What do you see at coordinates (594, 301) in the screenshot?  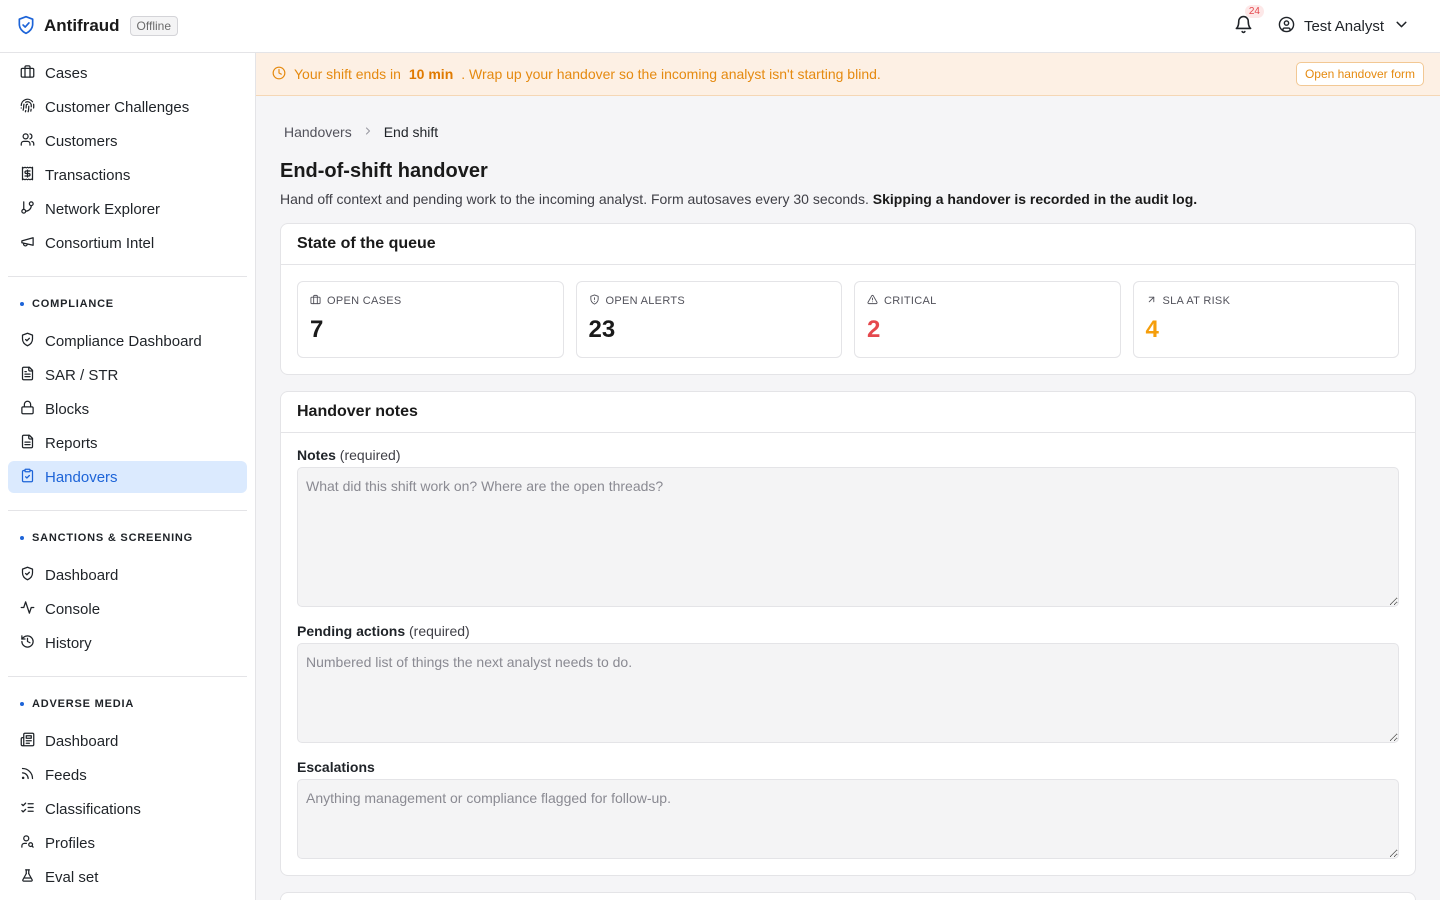 I see `shield-alert-icon` at bounding box center [594, 301].